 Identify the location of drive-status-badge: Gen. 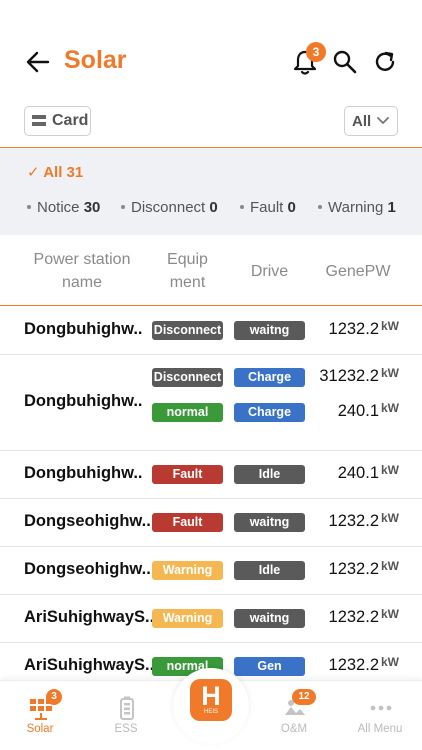
(269, 666).